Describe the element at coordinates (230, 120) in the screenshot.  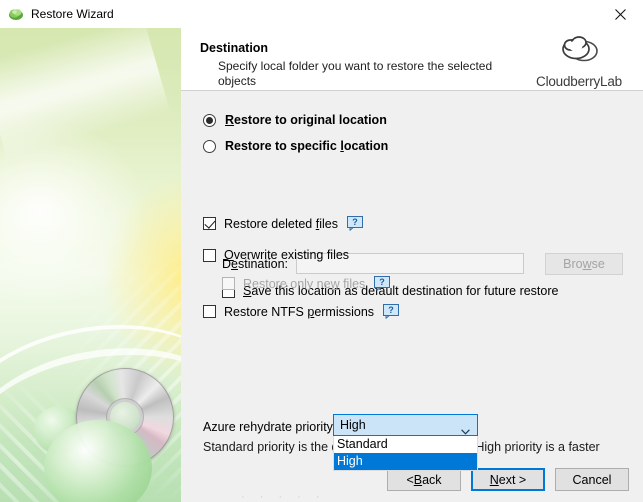
I see `accel-char-original: R` at that location.